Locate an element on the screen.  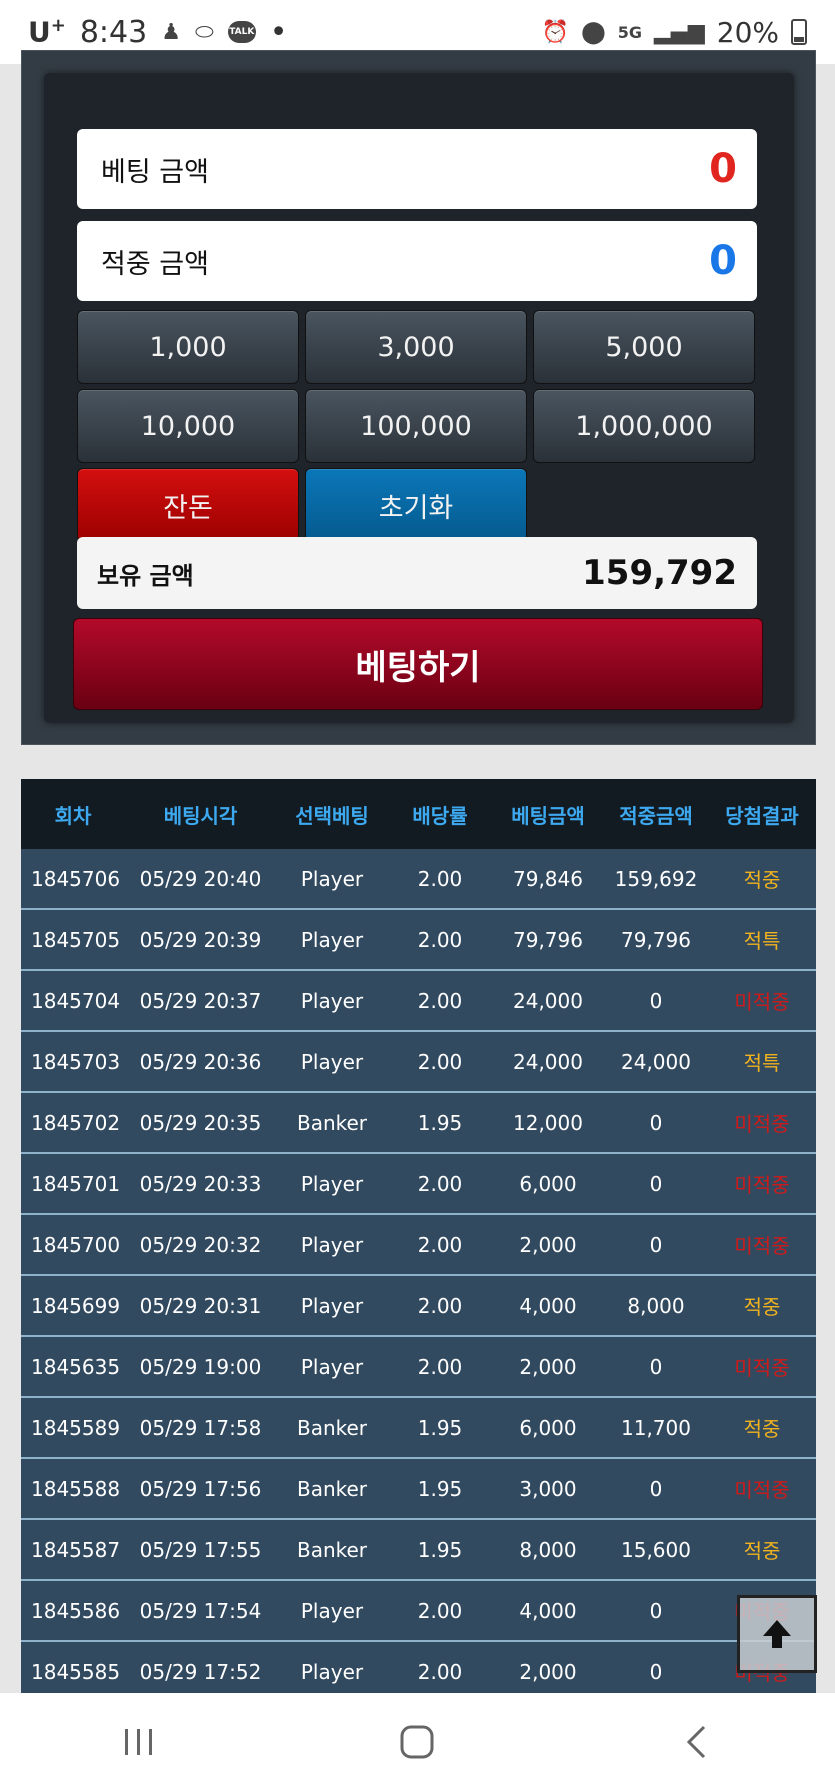
cell-bet-time: 05/29 20:39 is located at coordinates (200, 939).